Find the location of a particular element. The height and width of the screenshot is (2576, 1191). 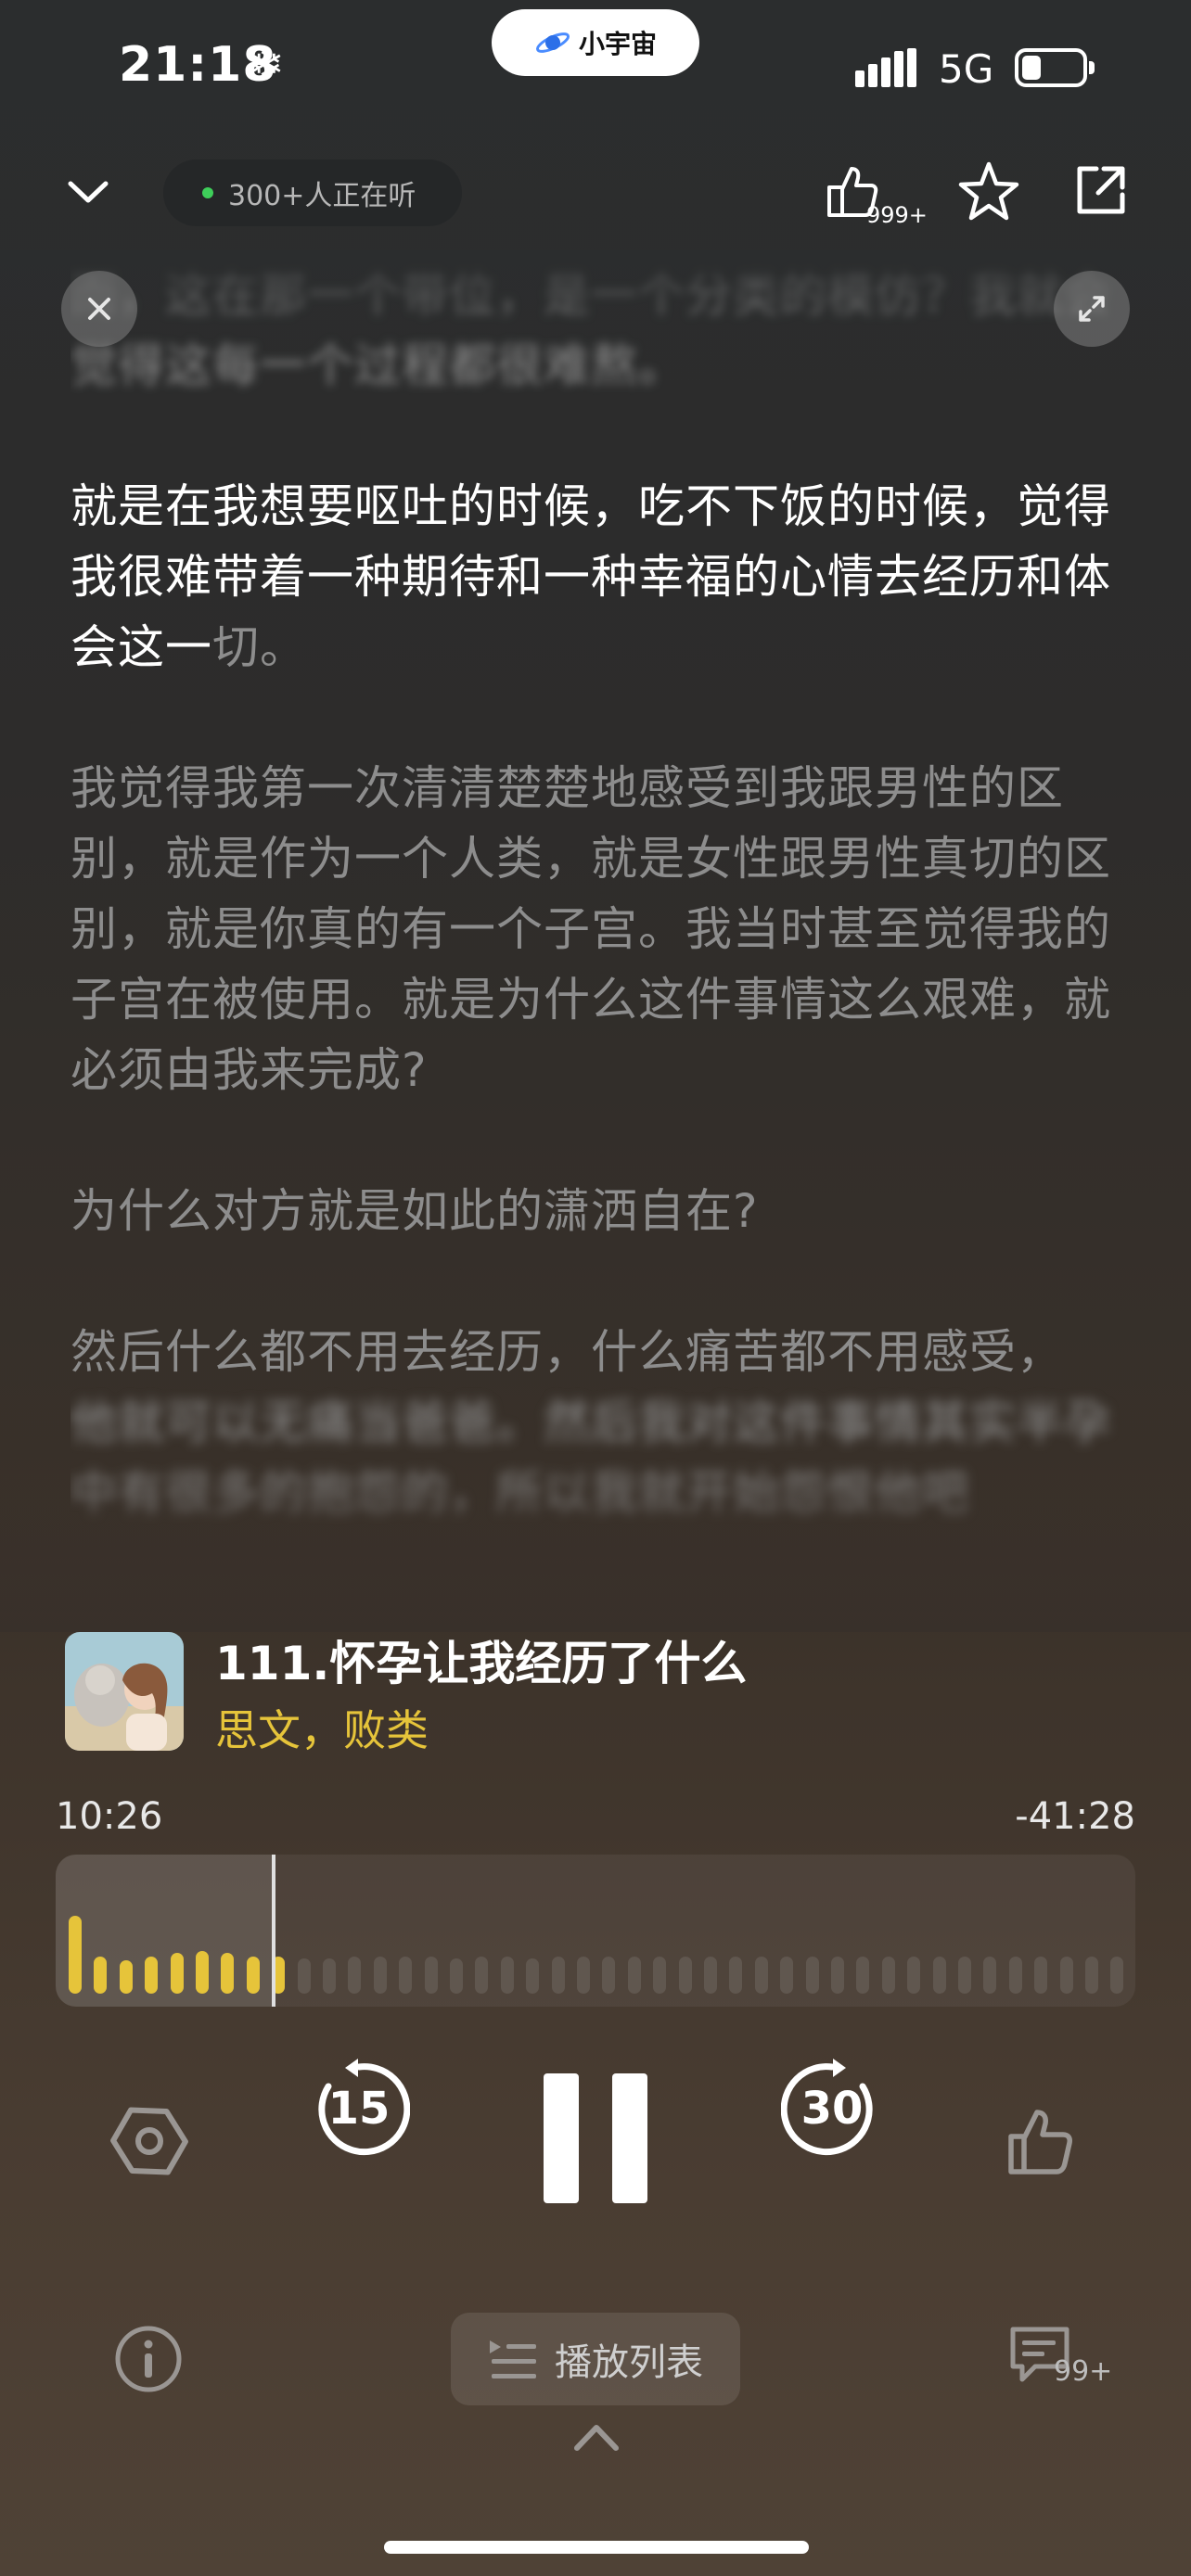

played-region is located at coordinates (165, 1931).